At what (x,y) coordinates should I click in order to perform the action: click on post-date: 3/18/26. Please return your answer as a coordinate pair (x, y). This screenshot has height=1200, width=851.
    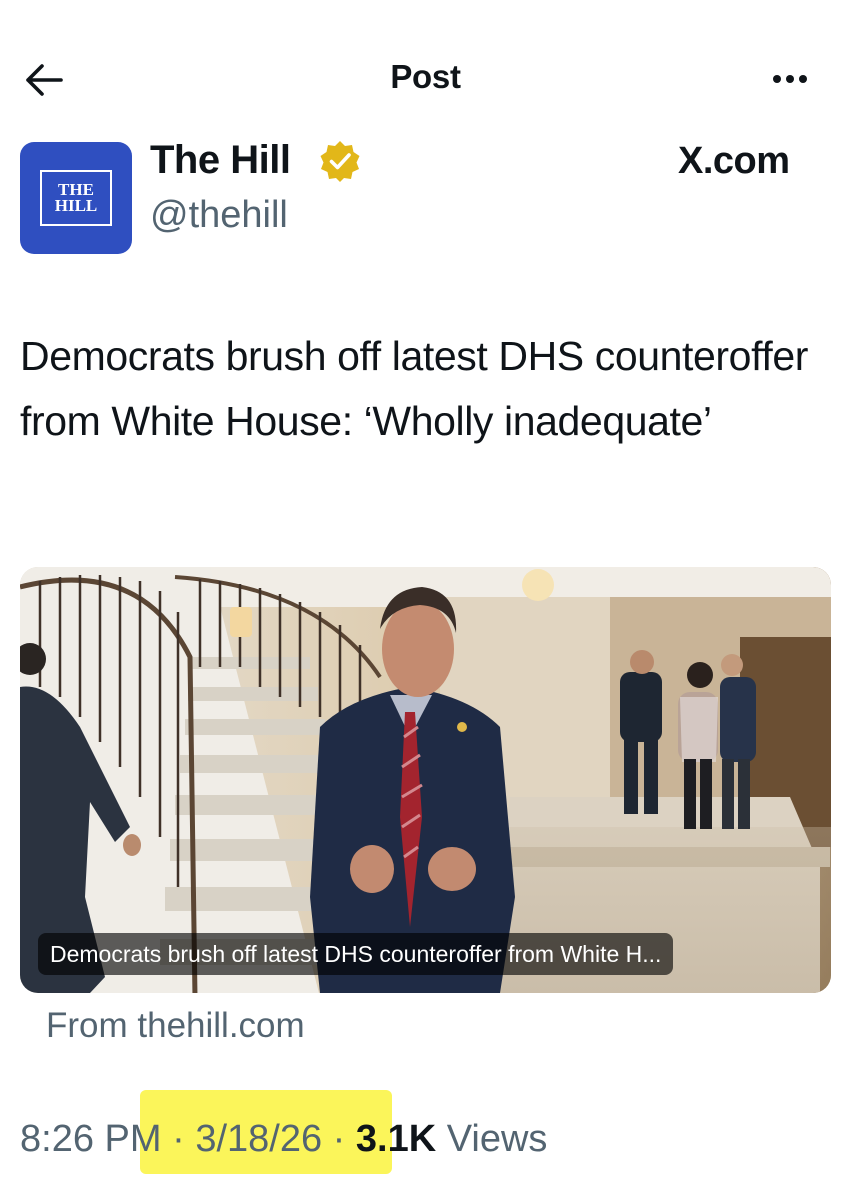
    Looking at the image, I should click on (258, 1139).